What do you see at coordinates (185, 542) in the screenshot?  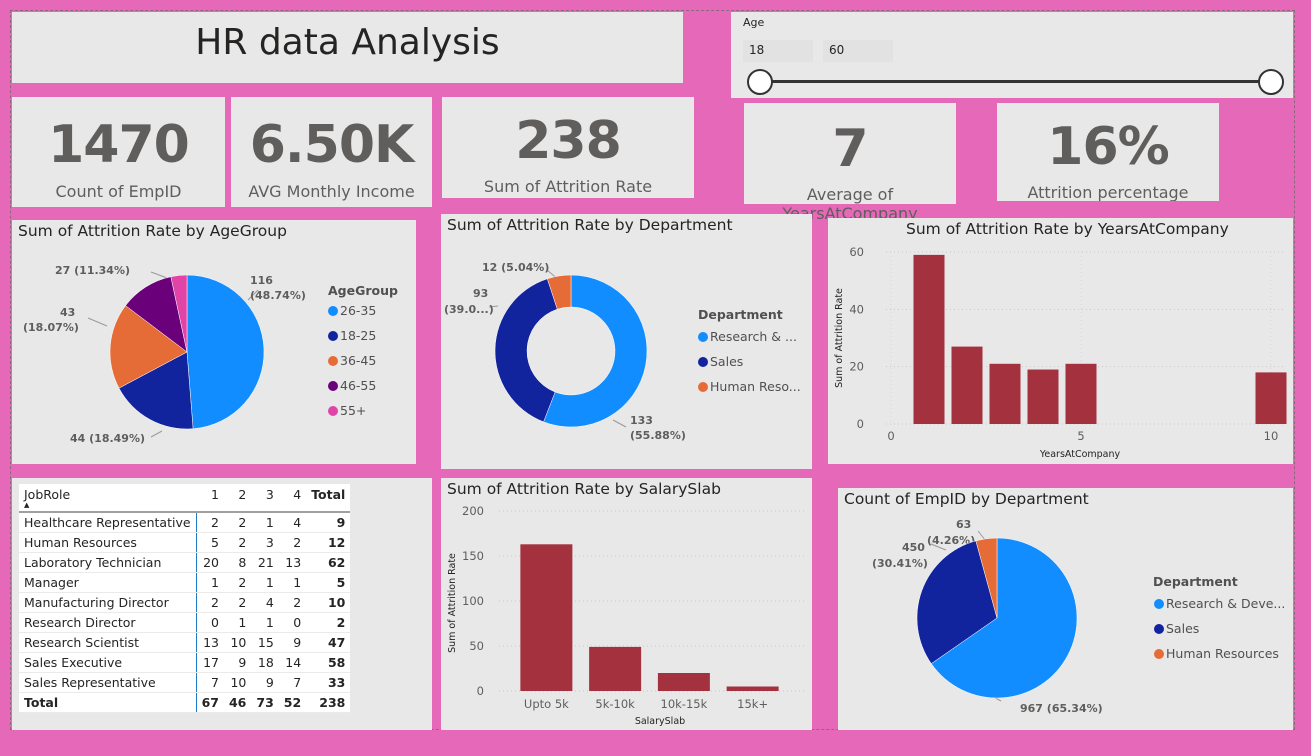 I see `table-row: Human Resources 5 2 3 2 12` at bounding box center [185, 542].